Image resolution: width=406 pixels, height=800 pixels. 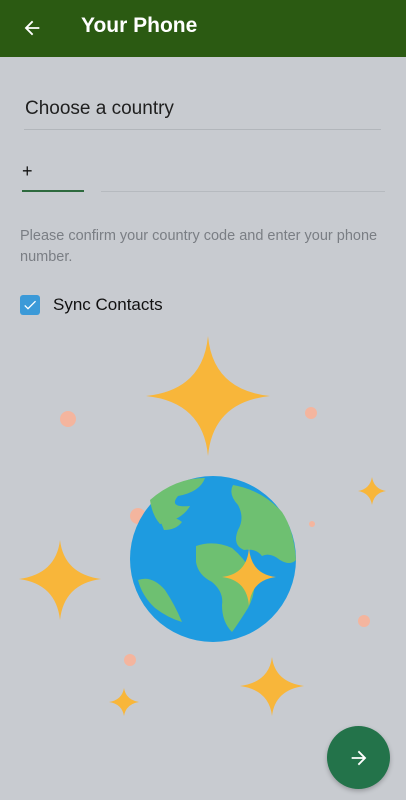 What do you see at coordinates (139, 25) in the screenshot?
I see `page-title: Your Phone` at bounding box center [139, 25].